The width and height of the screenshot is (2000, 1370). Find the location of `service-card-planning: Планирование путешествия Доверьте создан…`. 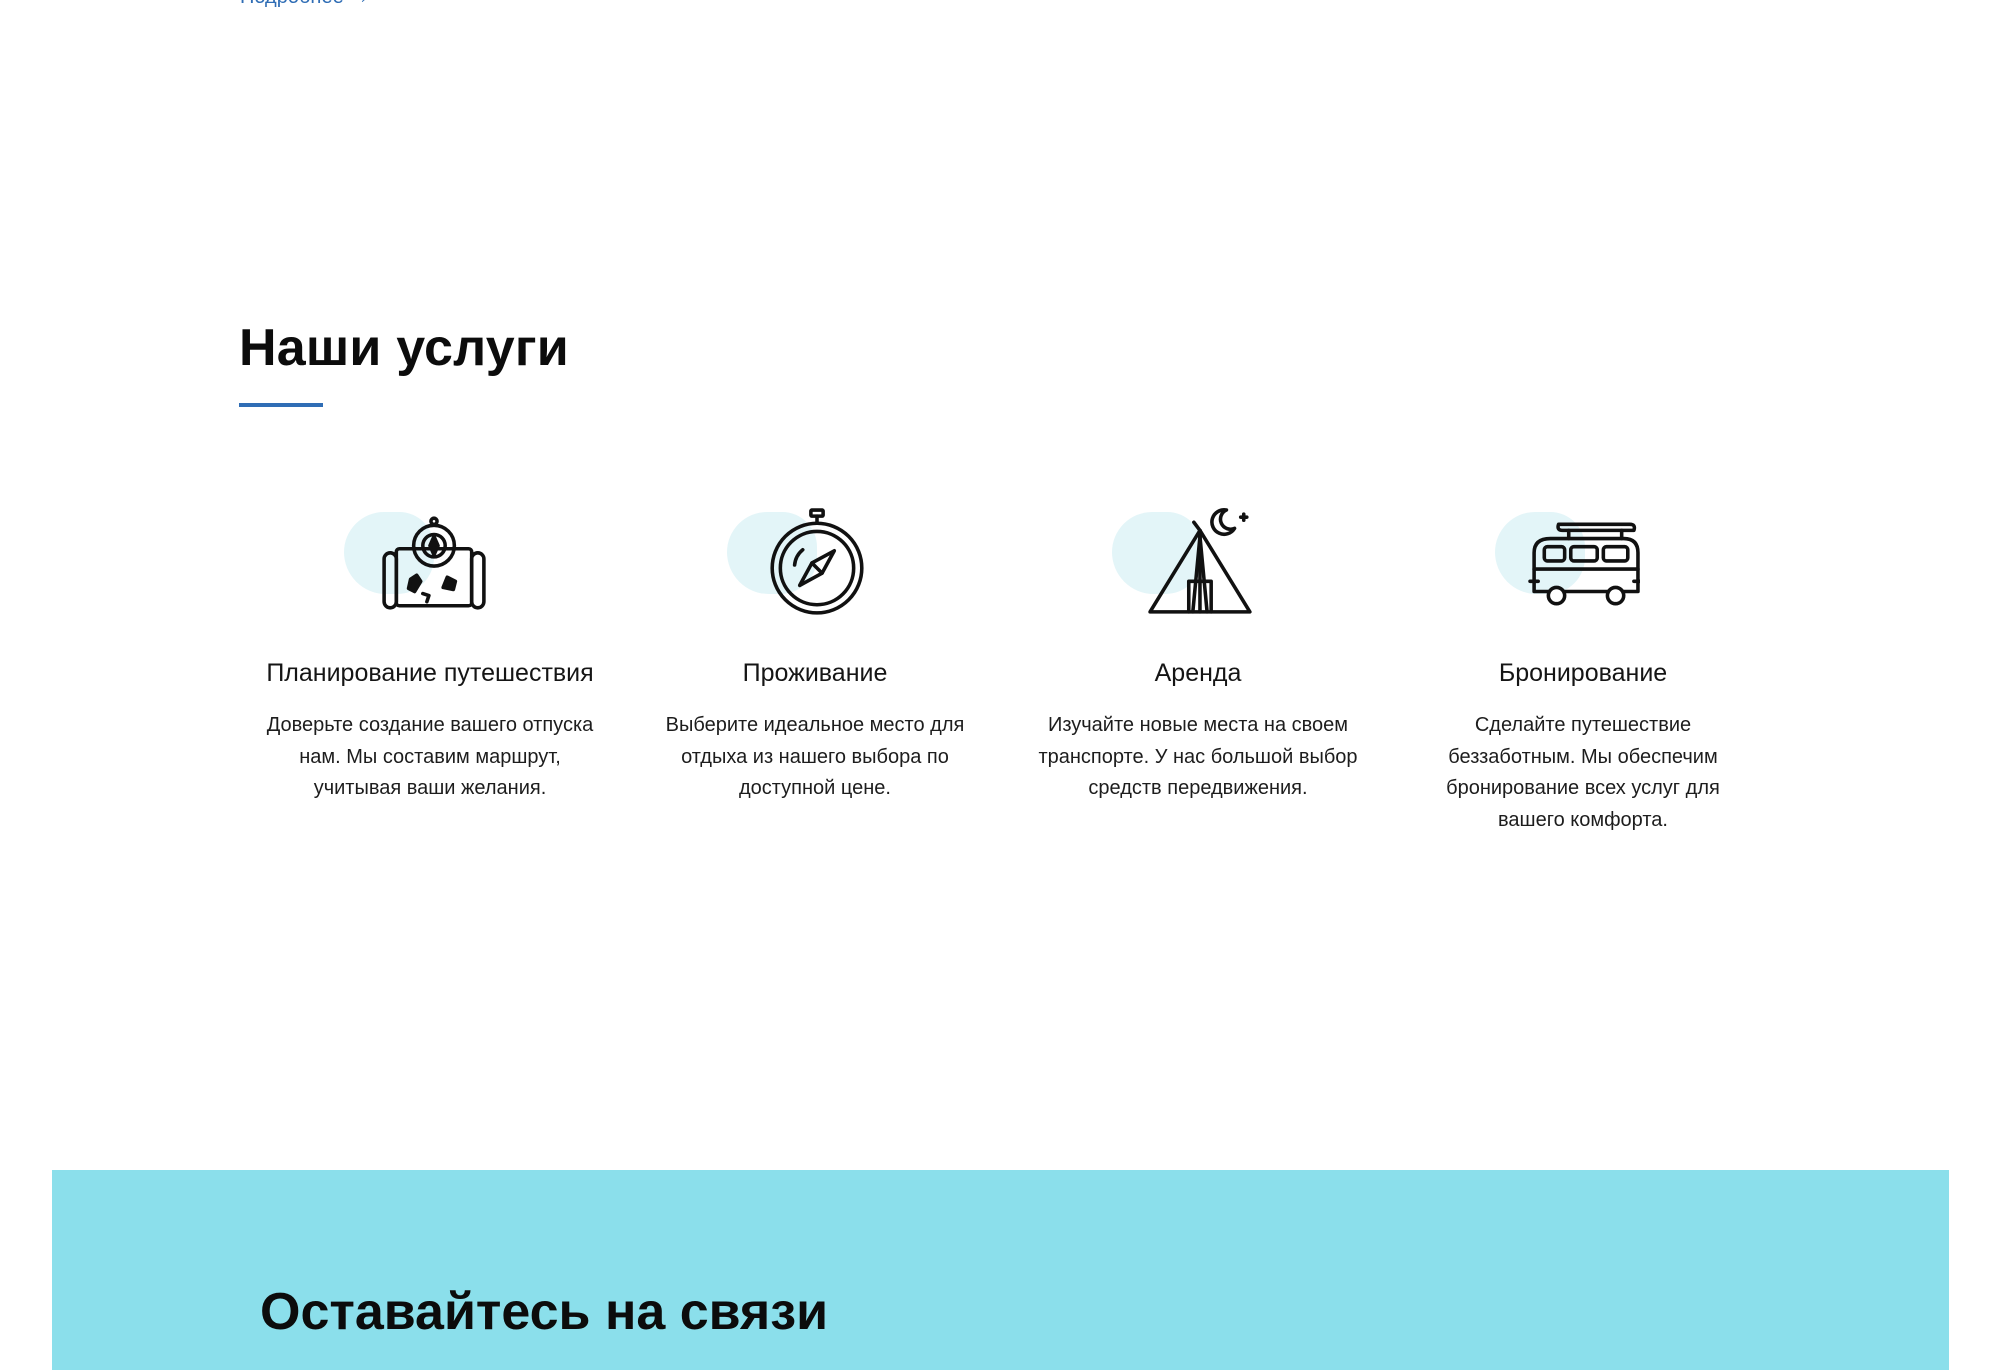

service-card-planning: Планирование путешествия Доверьте создан… is located at coordinates (430, 652).